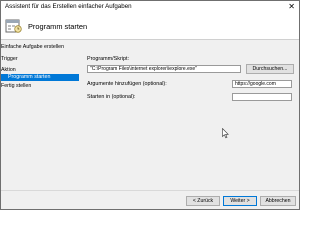 This screenshot has width=320, height=240. I want to click on step-einfache-aufgabe: Einfache Aufgabe erstellen, so click(40, 47).